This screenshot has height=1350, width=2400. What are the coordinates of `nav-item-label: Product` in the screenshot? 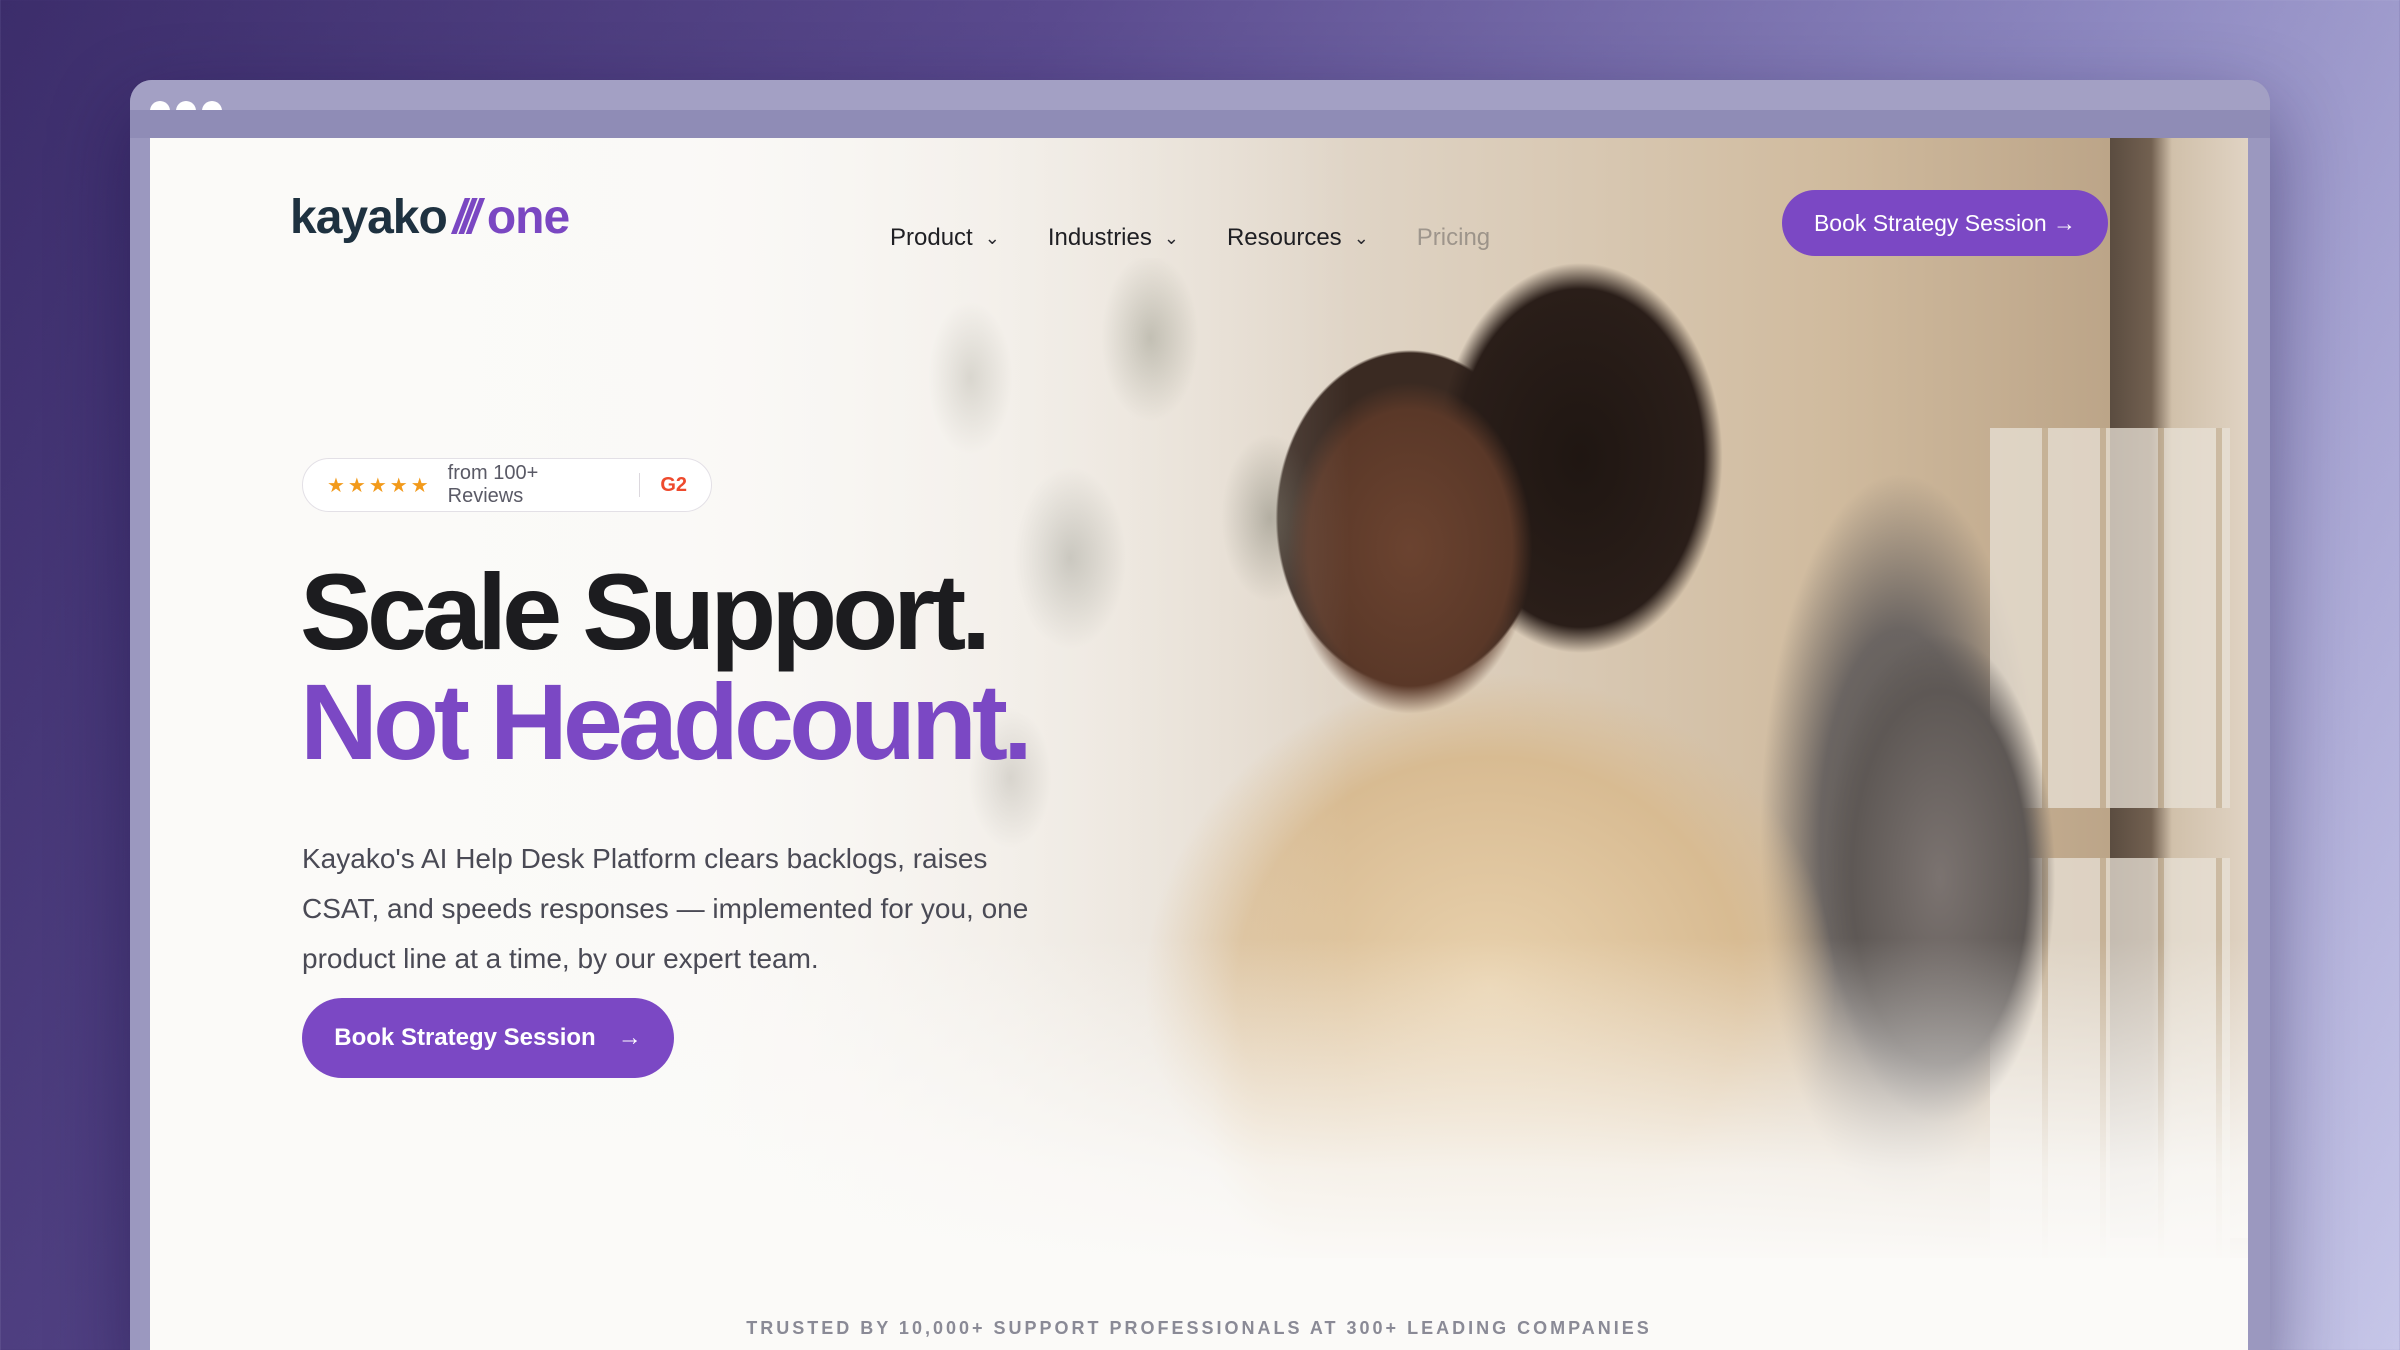 It's located at (931, 237).